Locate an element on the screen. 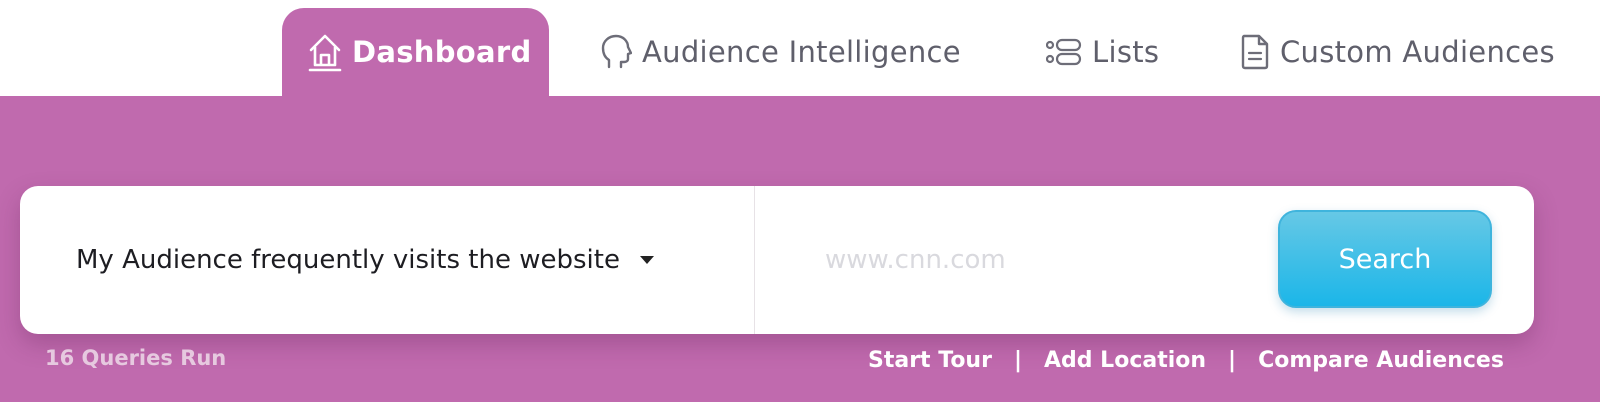 The height and width of the screenshot is (402, 1600). tab-dashboard: Dashboard is located at coordinates (415, 52).